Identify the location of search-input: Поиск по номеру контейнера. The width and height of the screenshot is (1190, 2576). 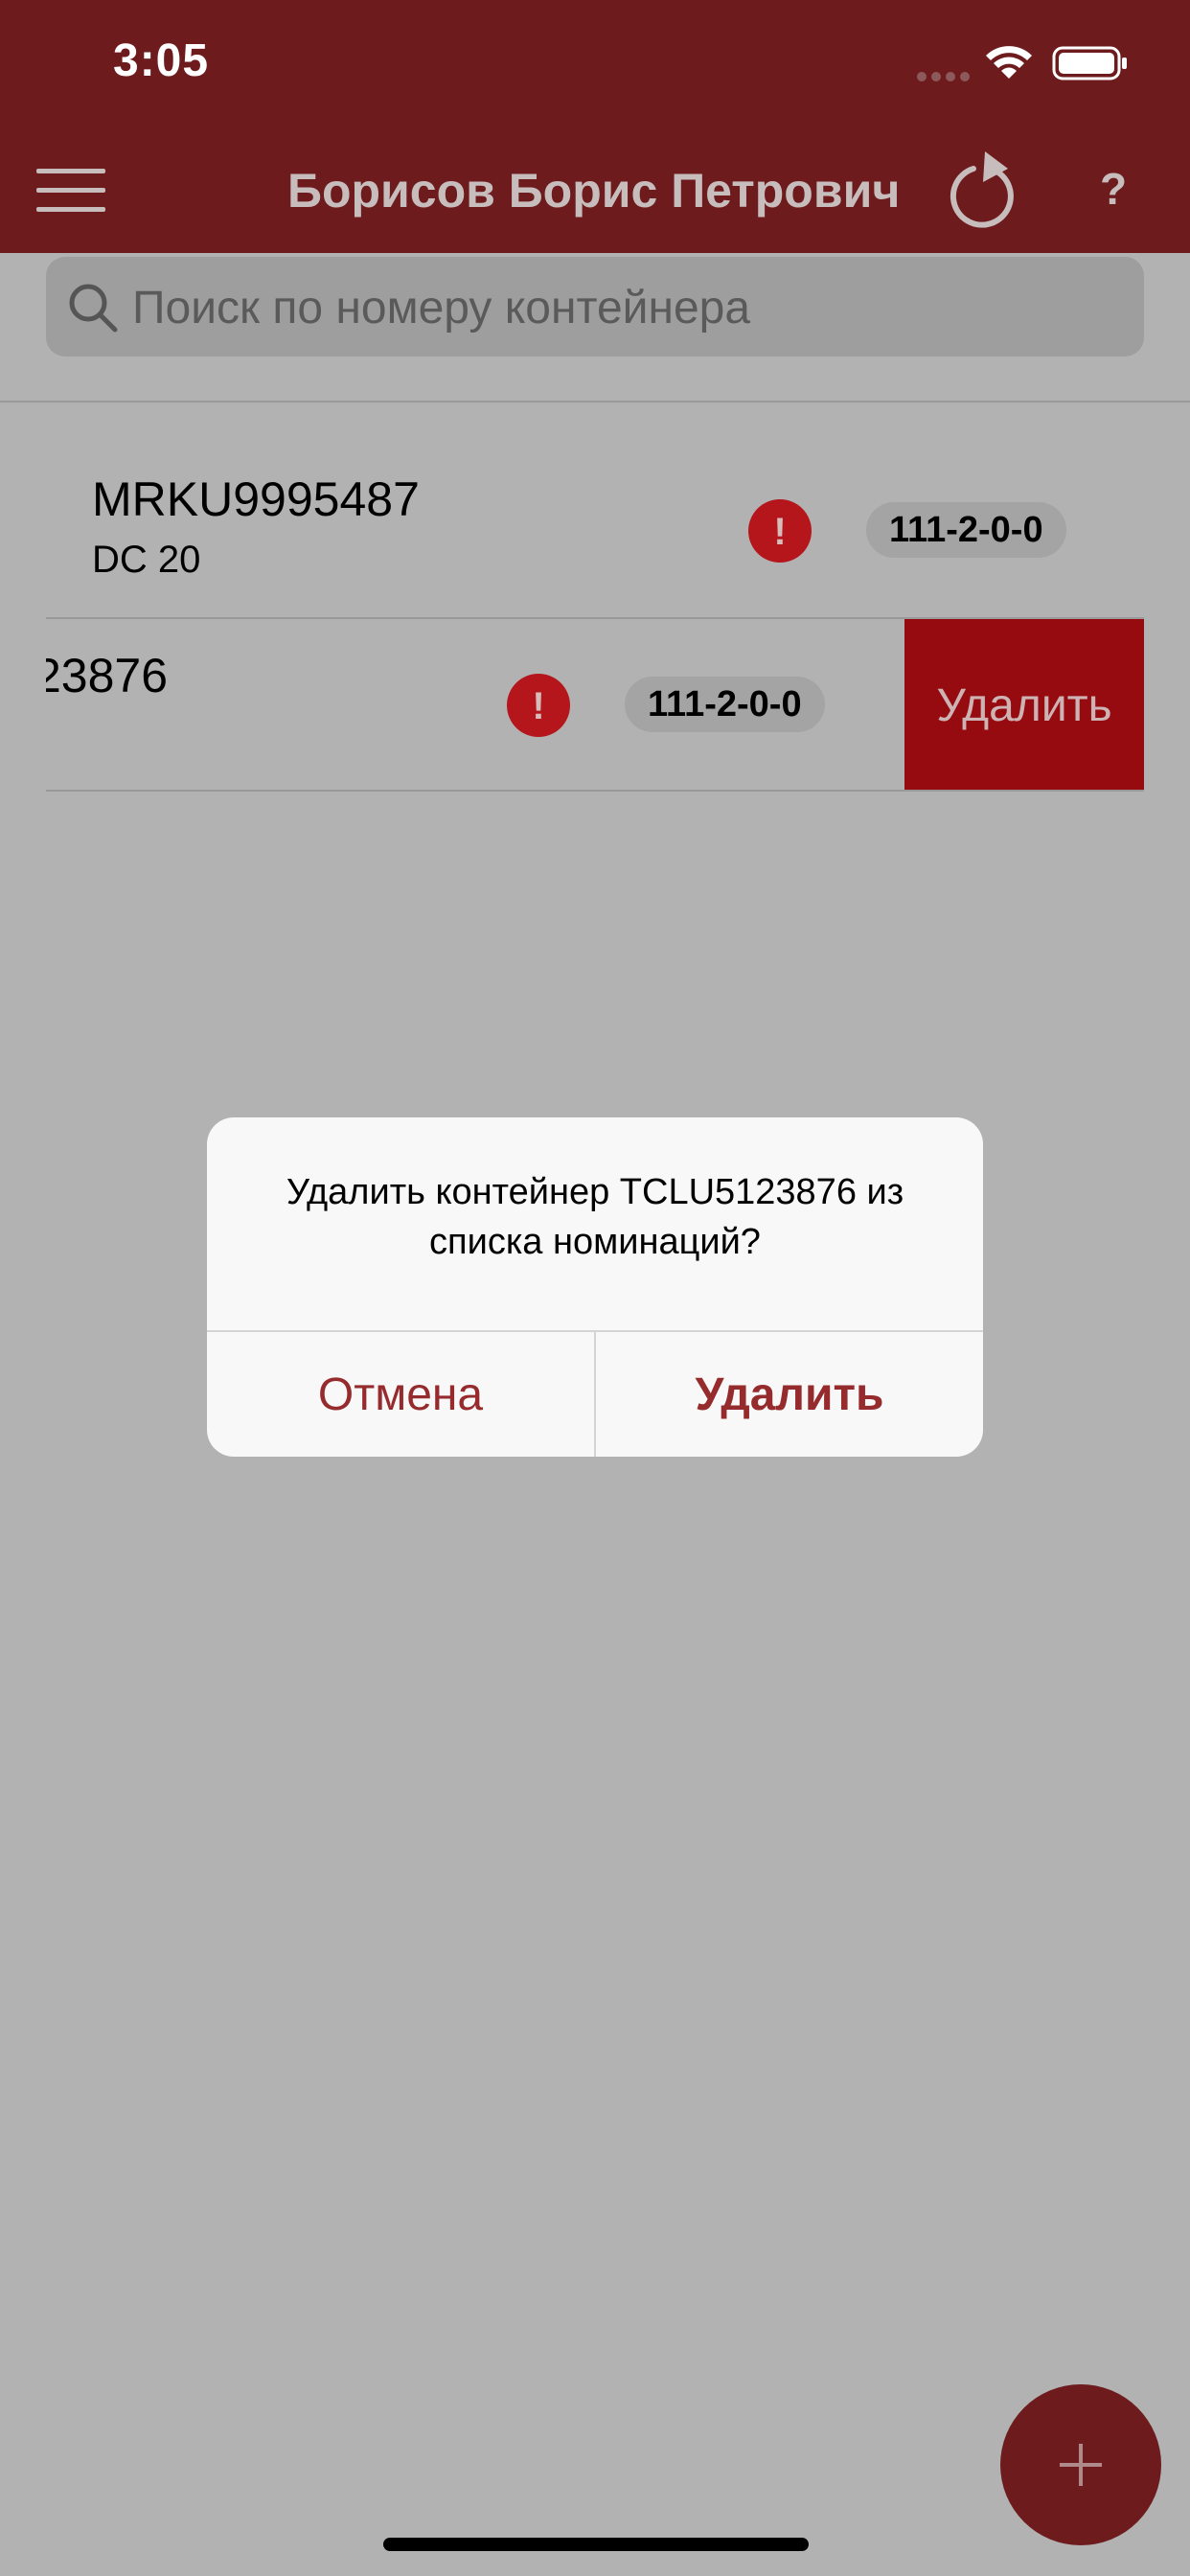
(595, 306).